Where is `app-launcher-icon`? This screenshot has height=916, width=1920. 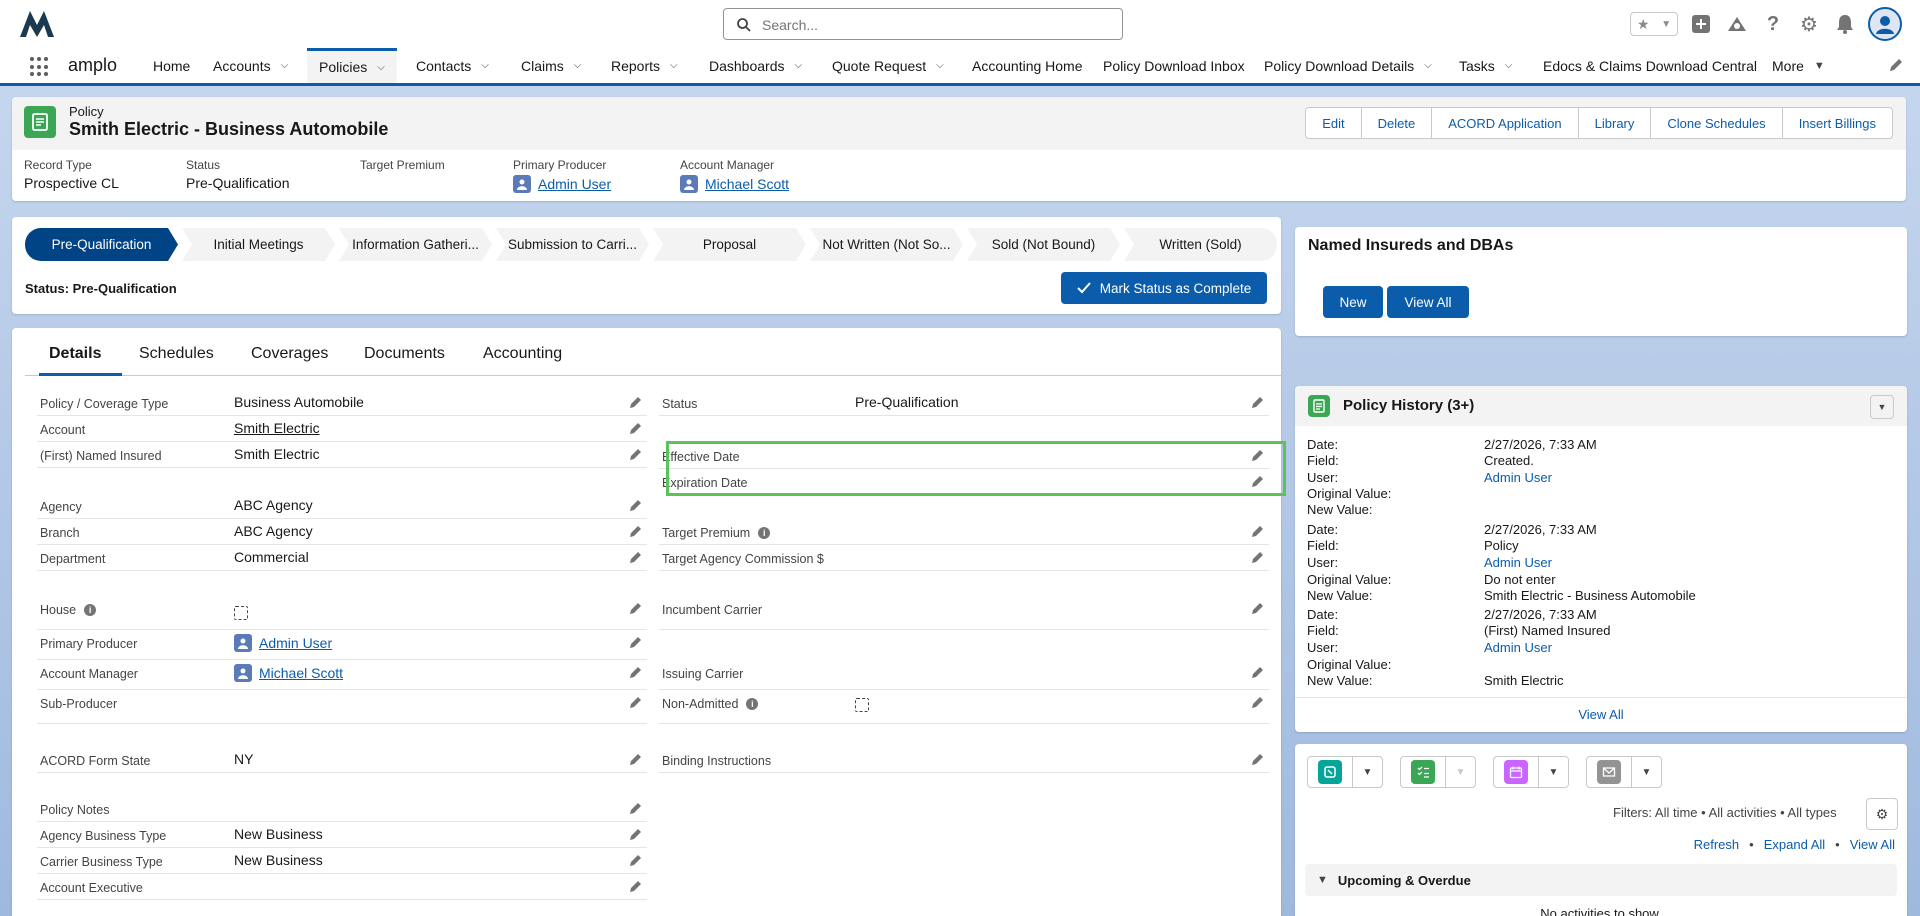
app-launcher-icon is located at coordinates (40, 67).